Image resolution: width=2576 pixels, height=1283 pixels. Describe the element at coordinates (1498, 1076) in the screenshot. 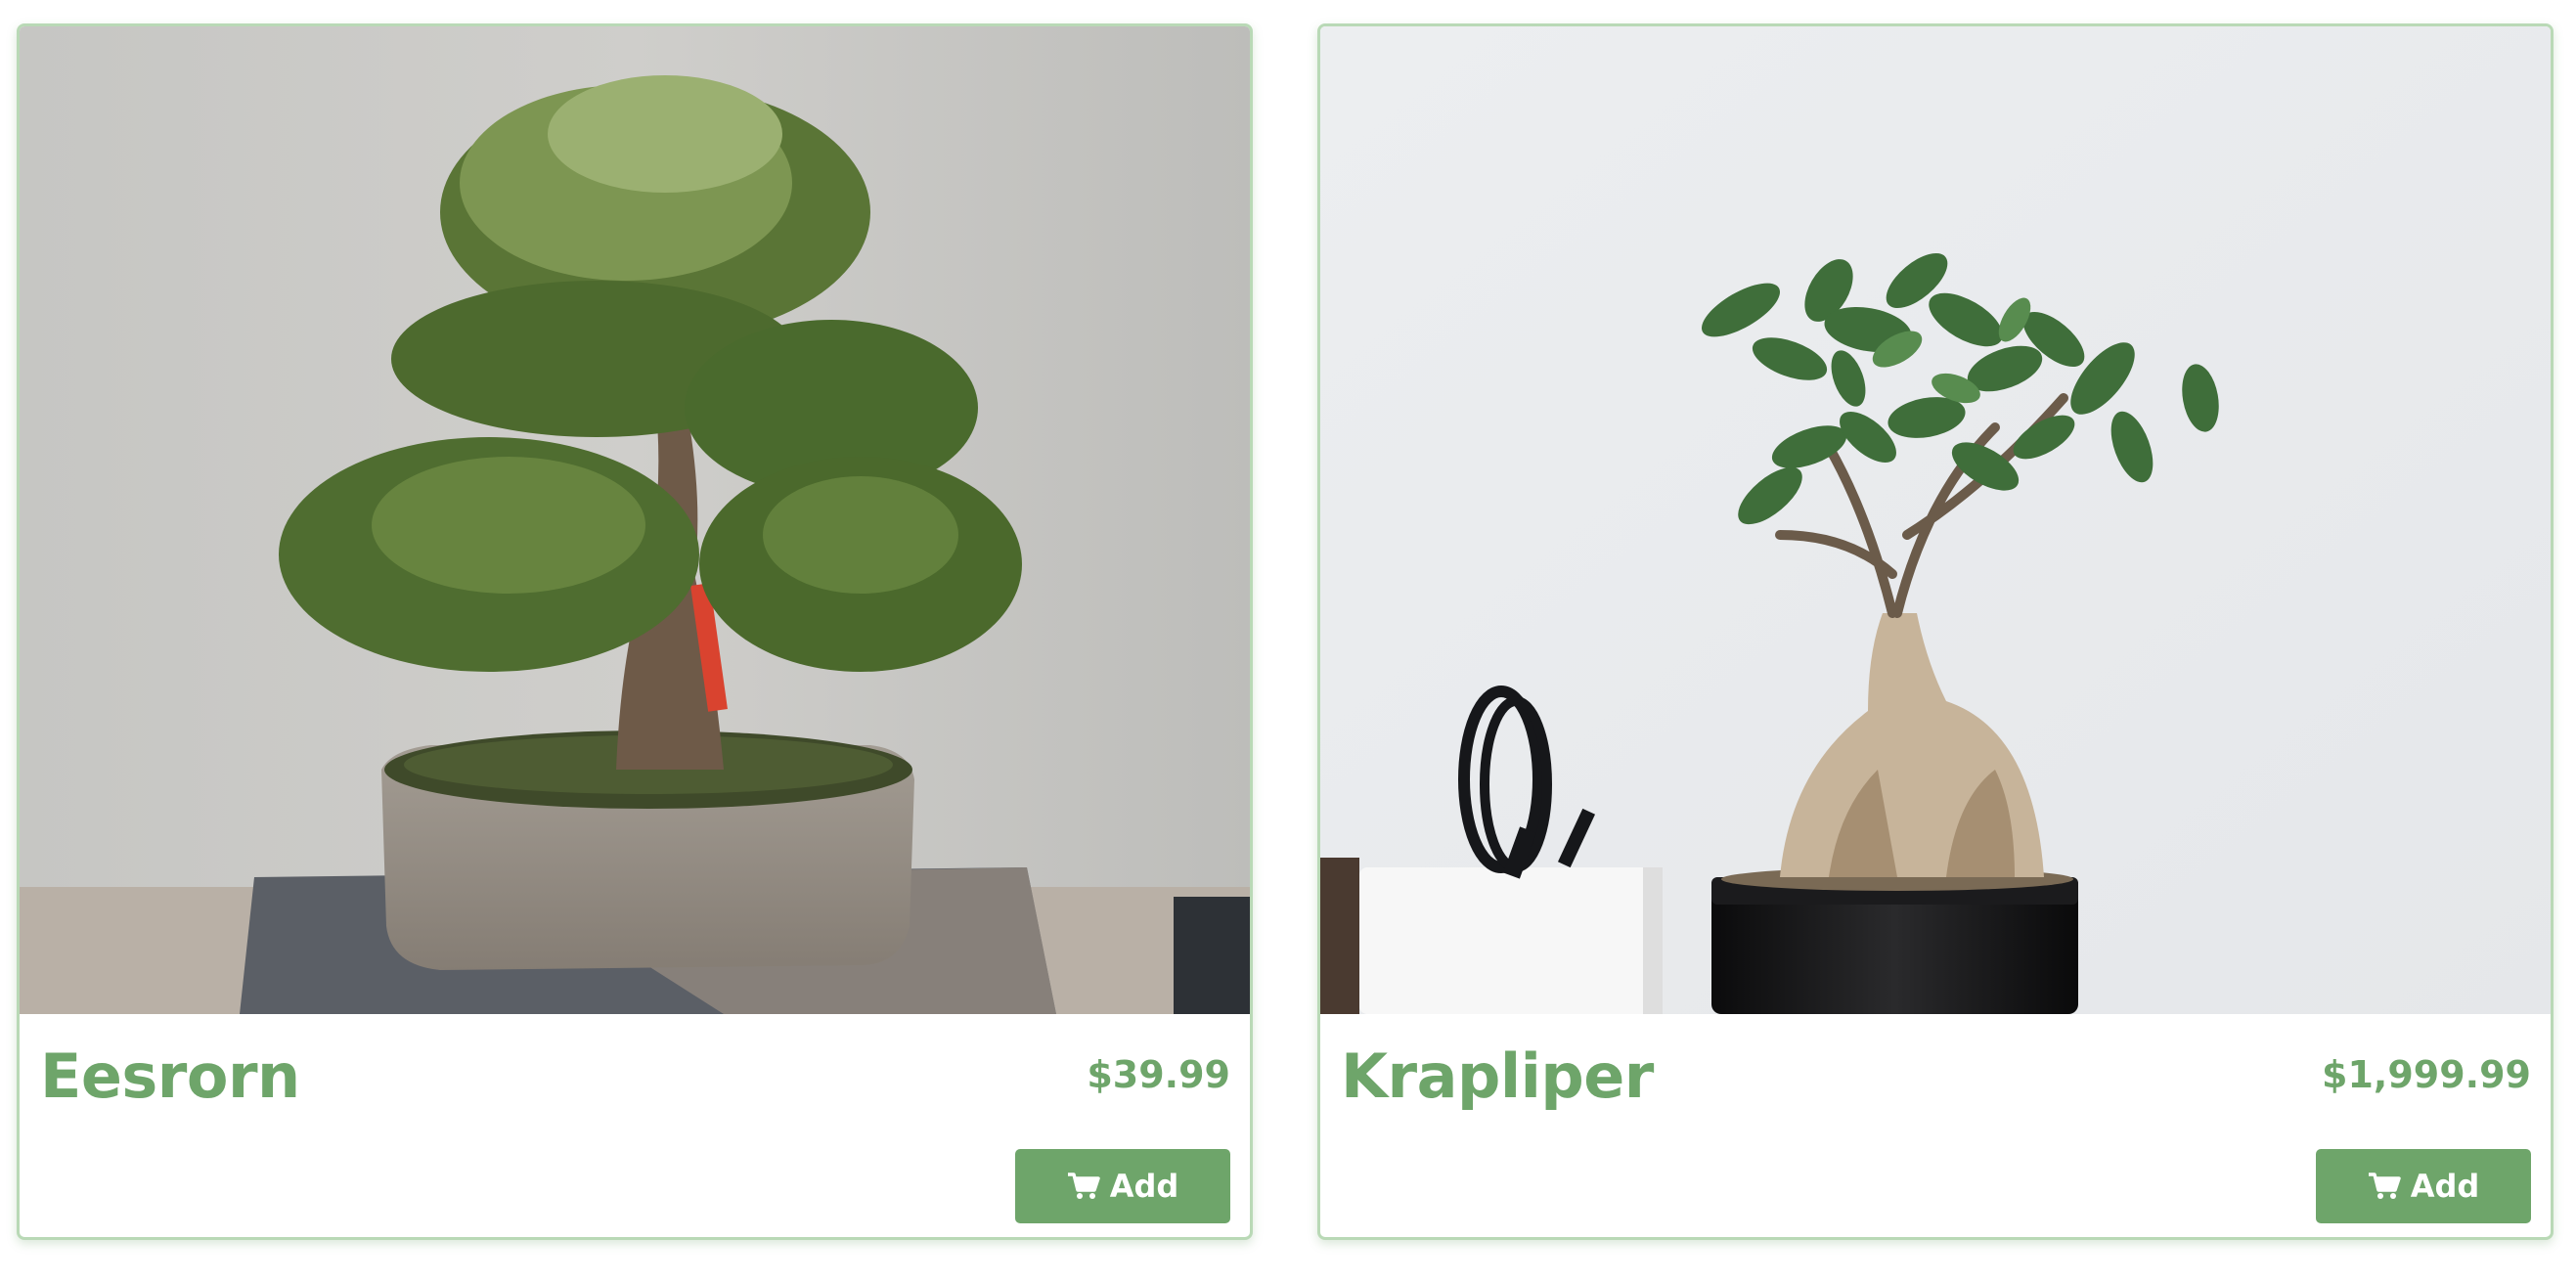

I see `product-name: Krapliper` at that location.